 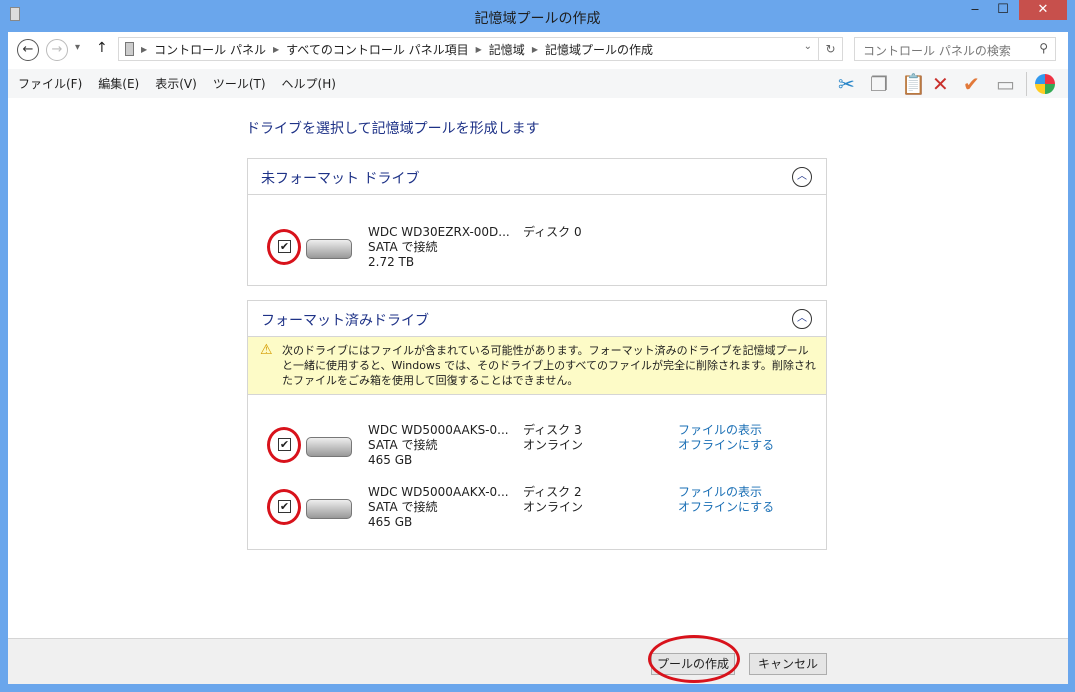 What do you see at coordinates (266, 350) in the screenshot?
I see `warning-icon: ⚠` at bounding box center [266, 350].